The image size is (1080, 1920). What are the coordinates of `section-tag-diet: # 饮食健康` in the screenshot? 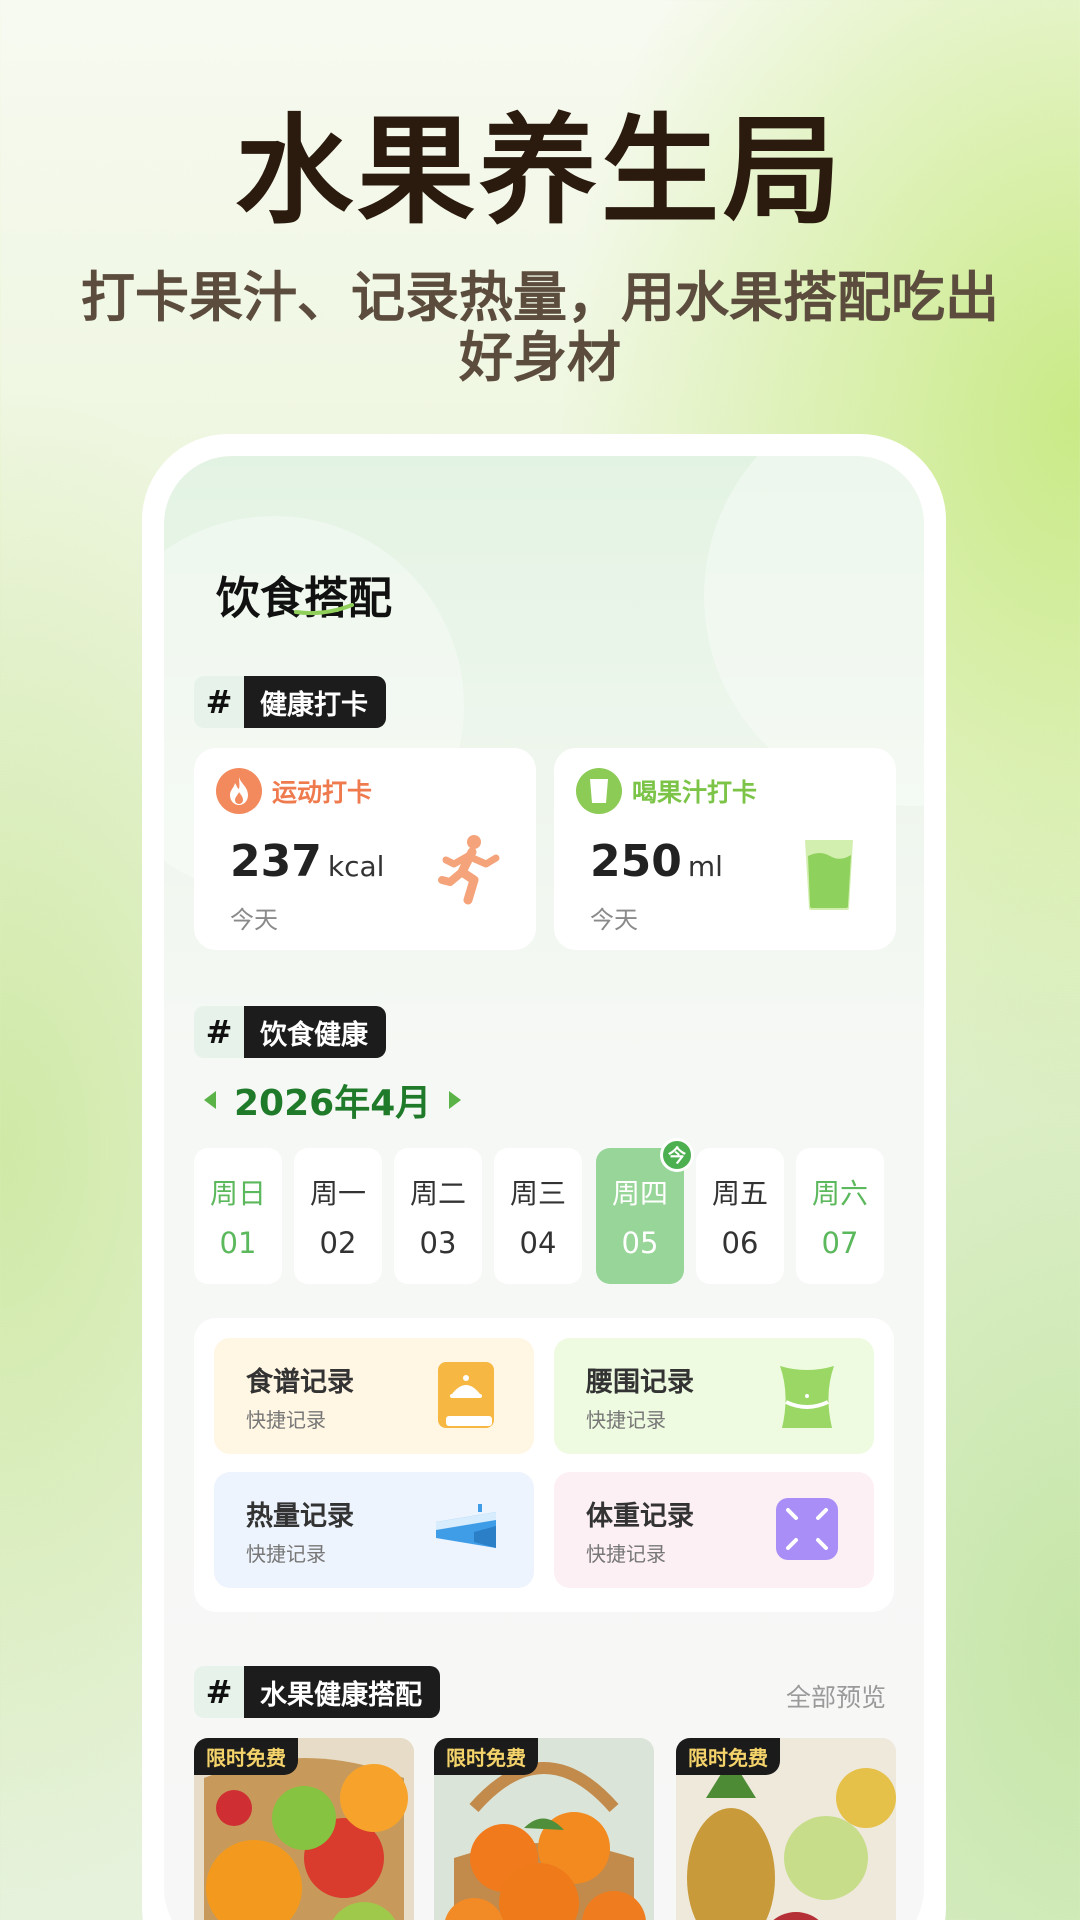 It's located at (290, 1032).